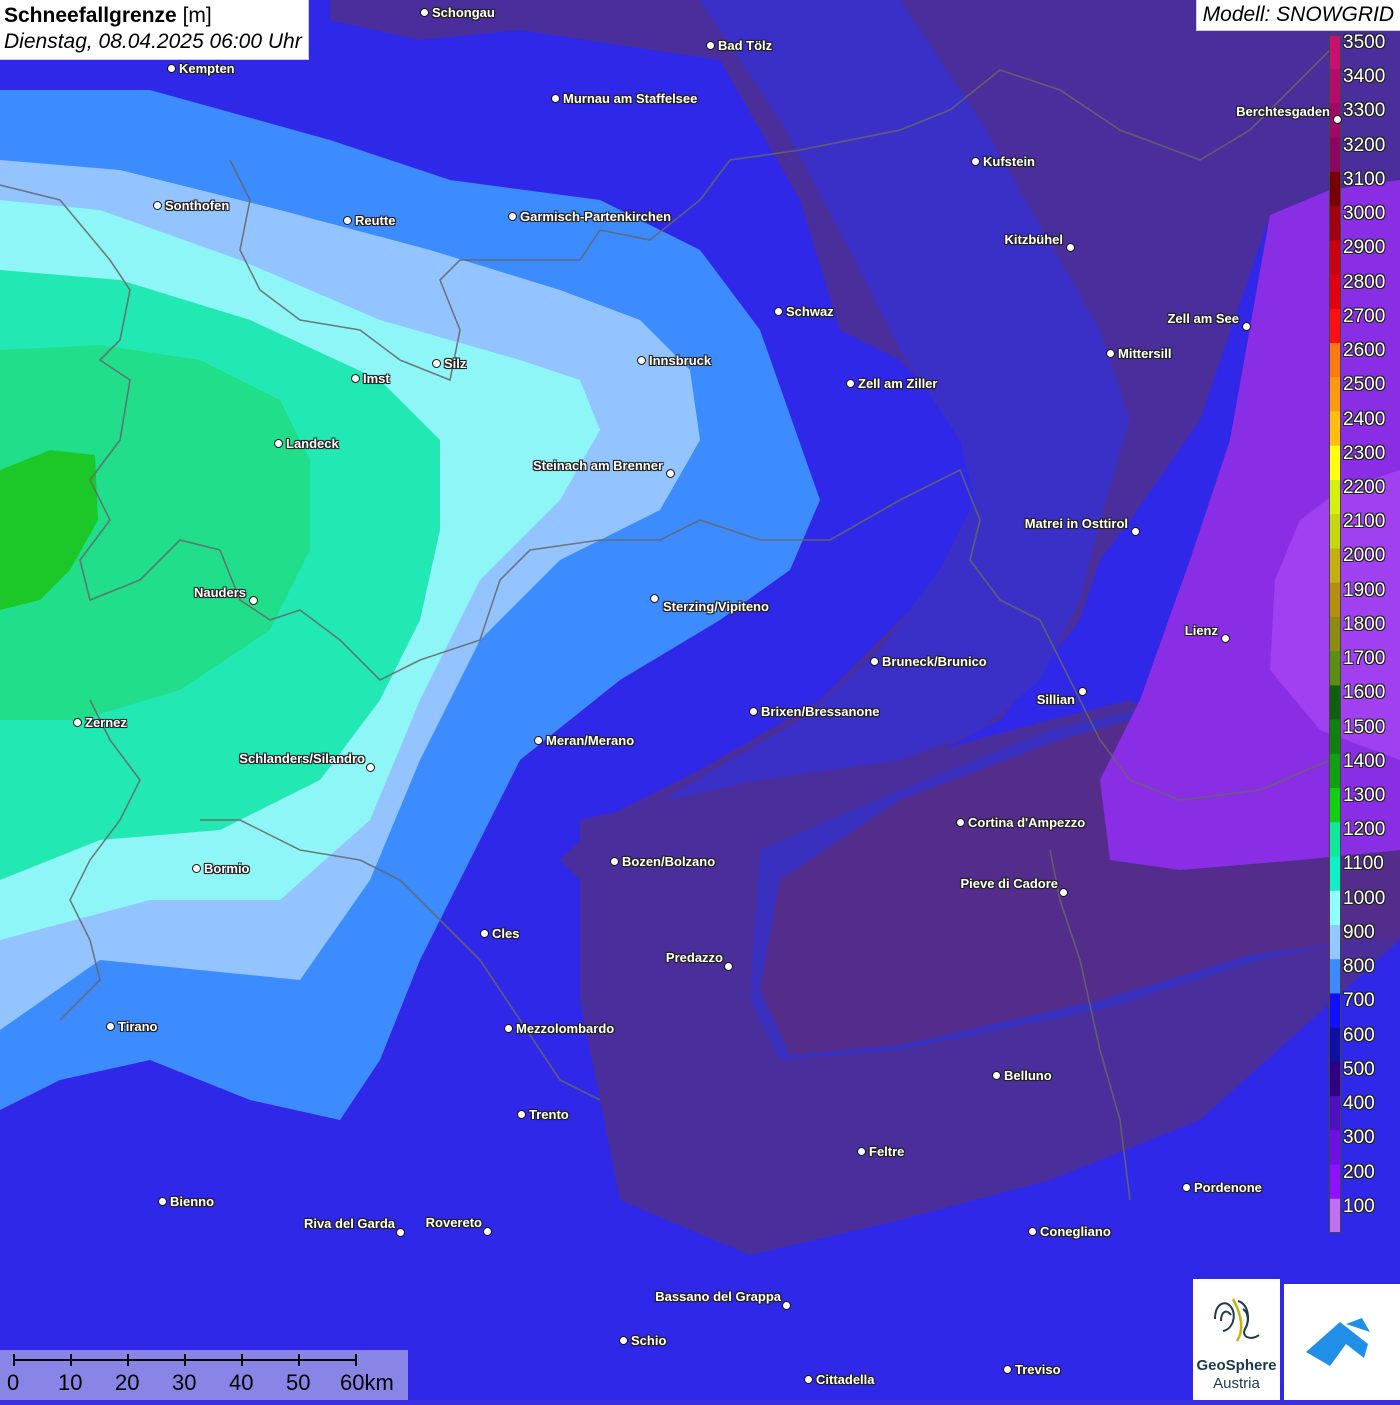 The width and height of the screenshot is (1400, 1405). What do you see at coordinates (110, 1026) in the screenshot?
I see `city-marker-tirano` at bounding box center [110, 1026].